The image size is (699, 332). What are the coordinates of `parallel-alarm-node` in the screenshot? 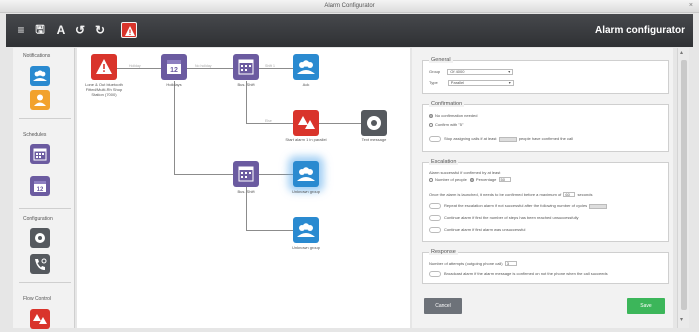 It's located at (306, 123).